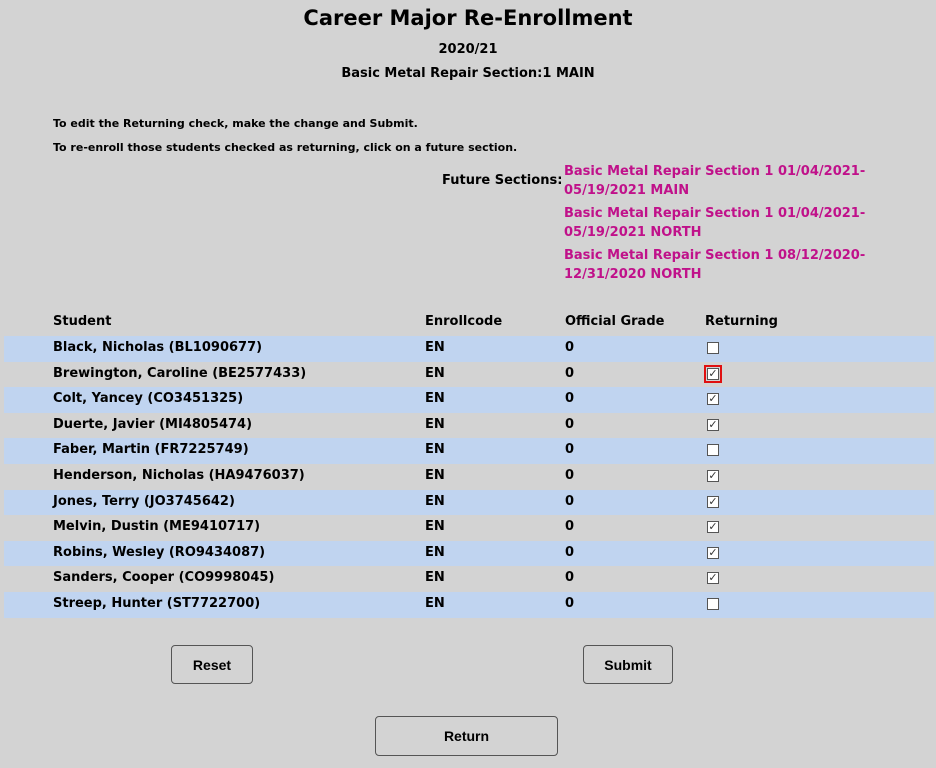 The image size is (936, 768). Describe the element at coordinates (469, 579) in the screenshot. I see `table-row: Sanders, Cooper (CO9998045) EN 0 ✓` at that location.